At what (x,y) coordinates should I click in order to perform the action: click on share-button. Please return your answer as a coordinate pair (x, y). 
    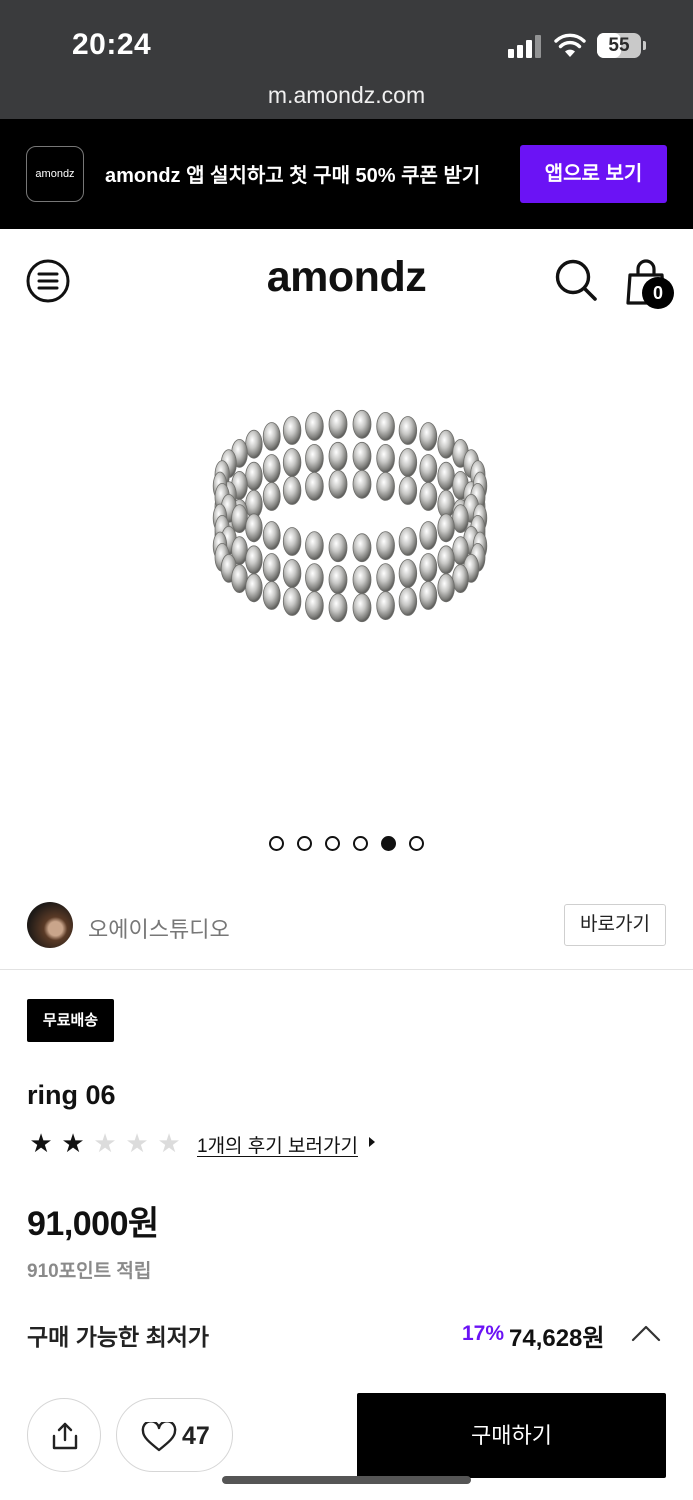
    Looking at the image, I should click on (64, 1435).